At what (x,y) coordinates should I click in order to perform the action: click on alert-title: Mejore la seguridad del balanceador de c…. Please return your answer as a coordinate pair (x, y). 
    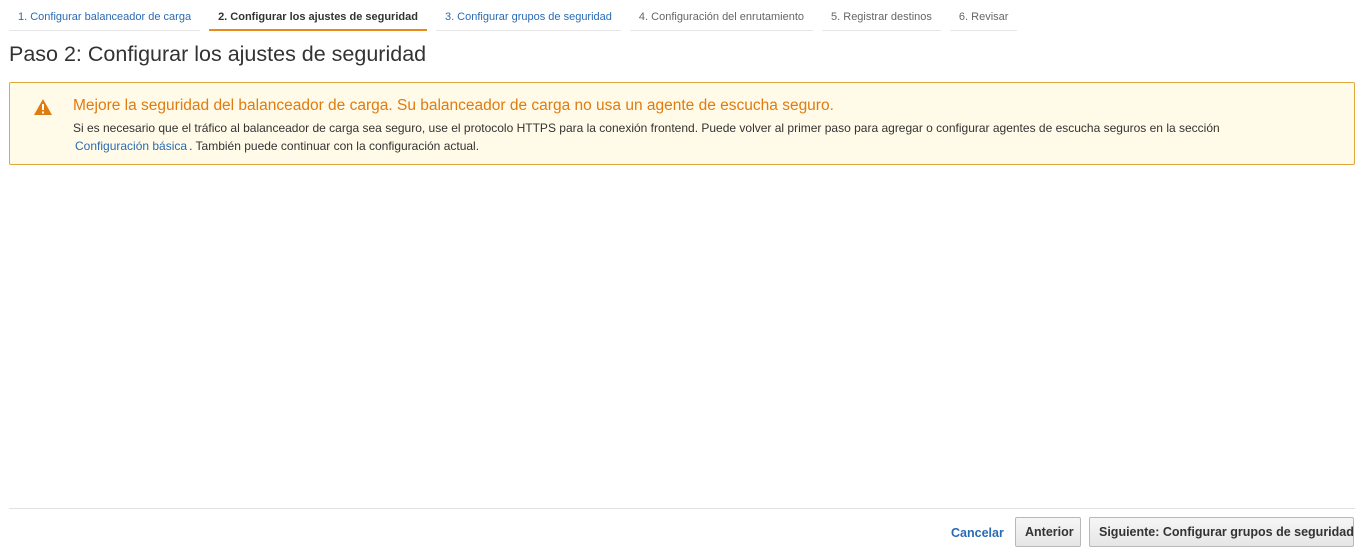
    Looking at the image, I should click on (453, 105).